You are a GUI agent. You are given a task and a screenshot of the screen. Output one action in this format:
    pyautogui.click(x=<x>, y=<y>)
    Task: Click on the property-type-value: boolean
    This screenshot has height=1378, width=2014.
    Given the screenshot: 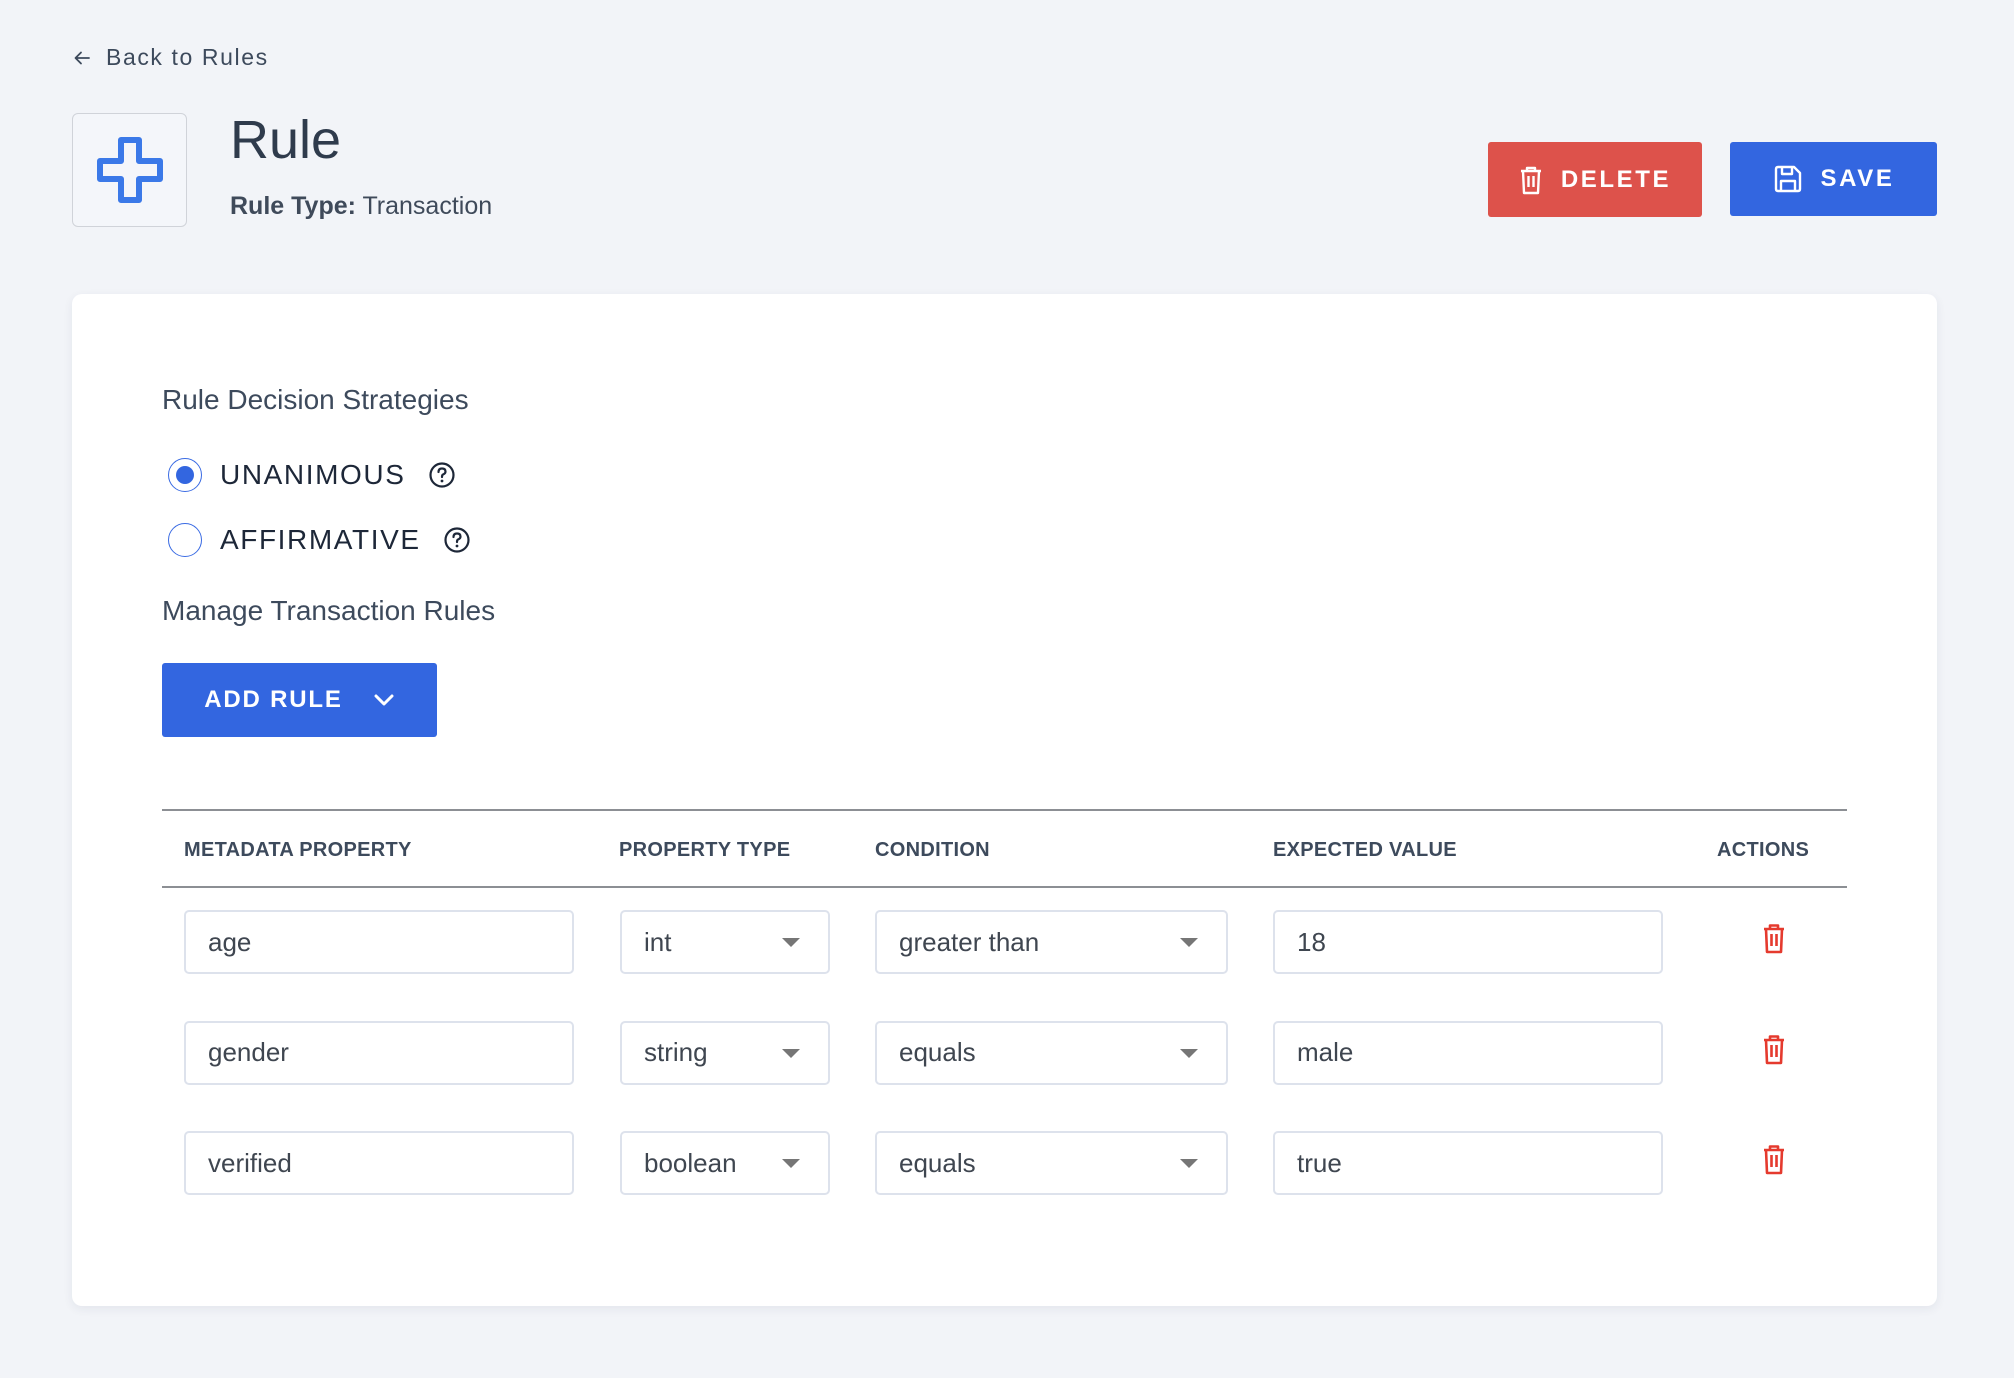 What is the action you would take?
    pyautogui.click(x=690, y=1162)
    